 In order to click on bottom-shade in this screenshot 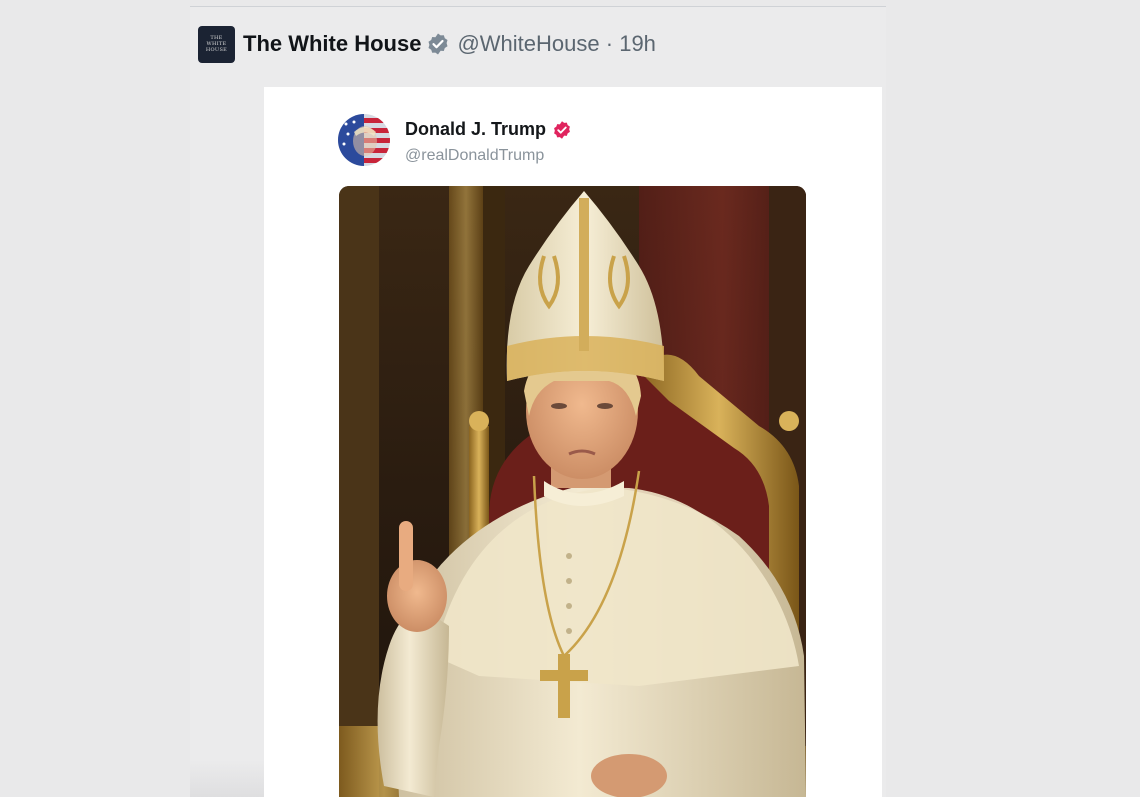, I will do `click(227, 778)`.